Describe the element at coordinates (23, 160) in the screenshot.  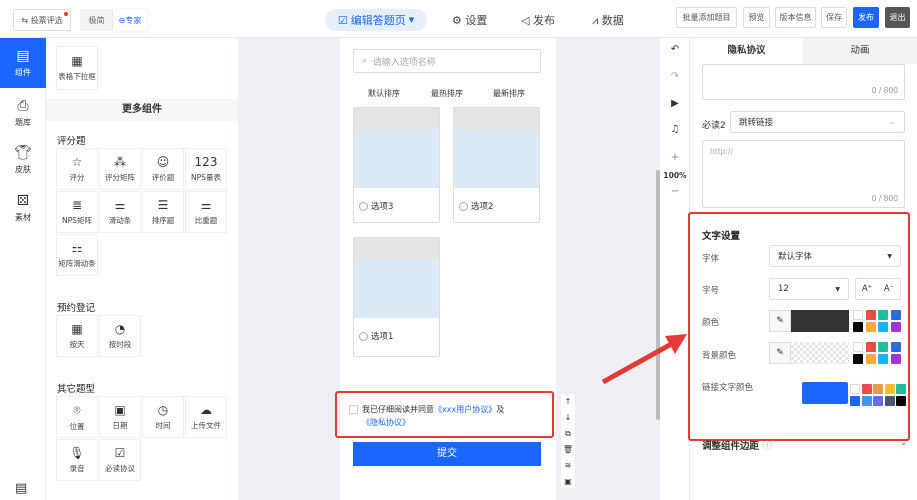
I see `rail-item-skin: 👕︎ 皮肤` at that location.